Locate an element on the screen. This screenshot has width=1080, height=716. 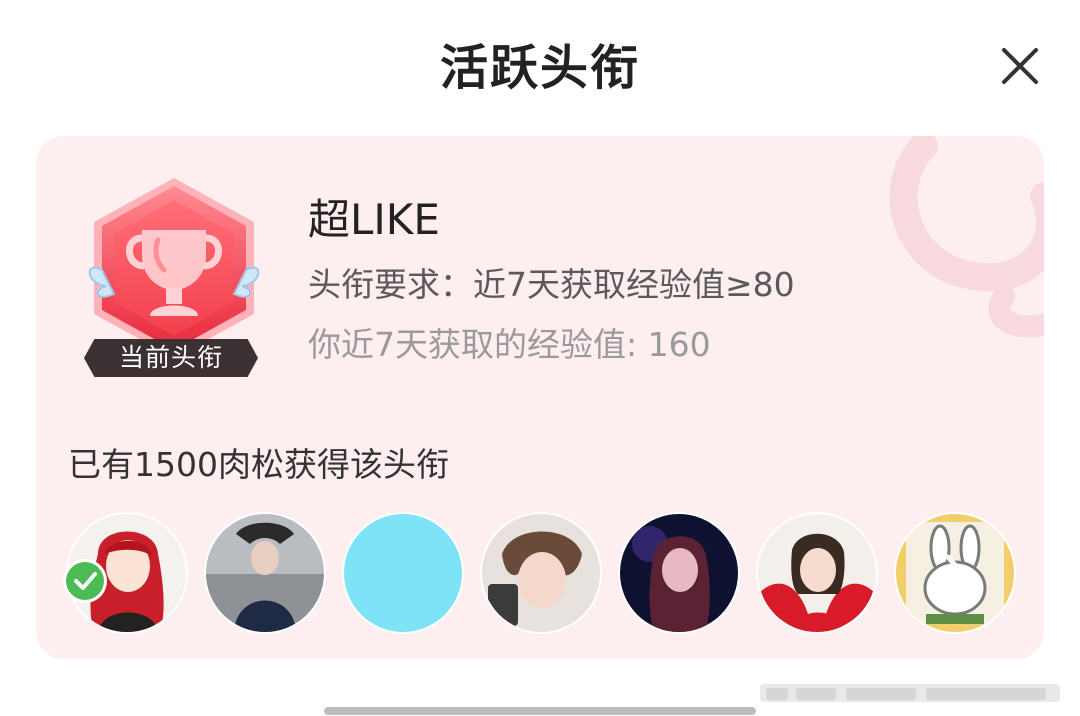
decorative-swirl-icon is located at coordinates (966, 237).